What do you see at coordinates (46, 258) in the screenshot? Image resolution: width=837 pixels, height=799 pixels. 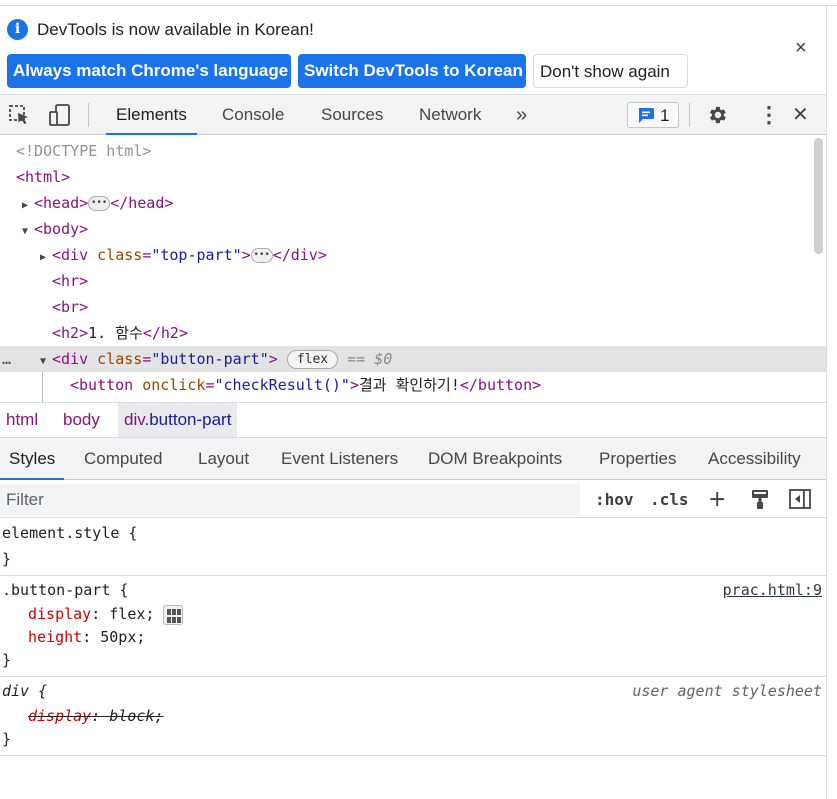 I see `expand-triangle-icon: ▶` at bounding box center [46, 258].